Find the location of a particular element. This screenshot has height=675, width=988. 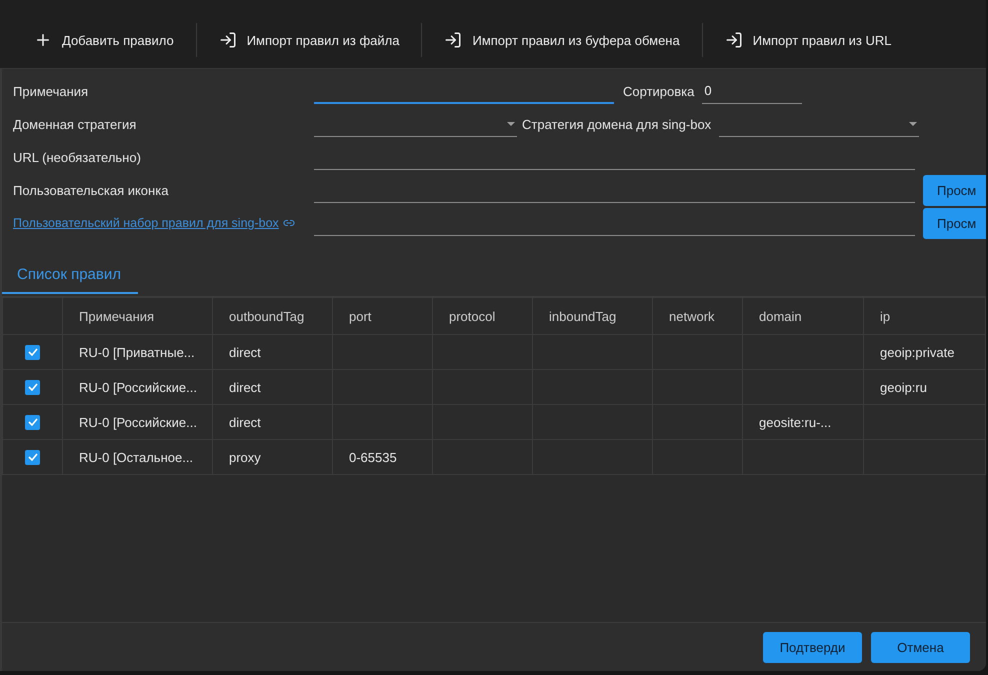

field-label: Доменная стратегия is located at coordinates (75, 124).